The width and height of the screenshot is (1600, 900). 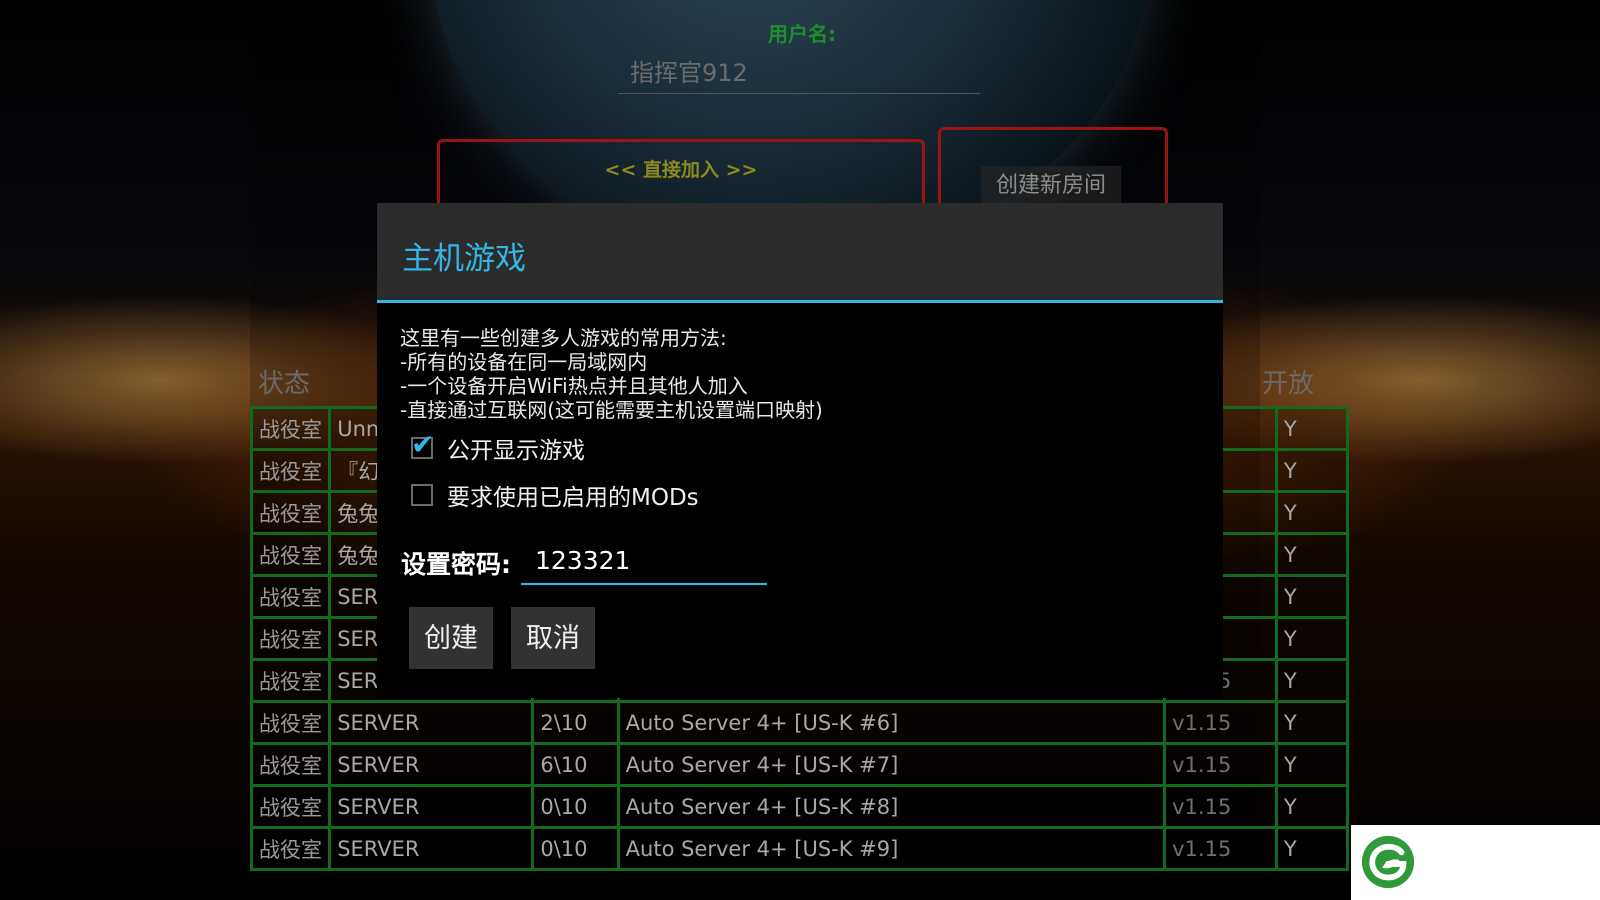 What do you see at coordinates (1051, 186) in the screenshot?
I see `create-room-button: 创建新房间` at bounding box center [1051, 186].